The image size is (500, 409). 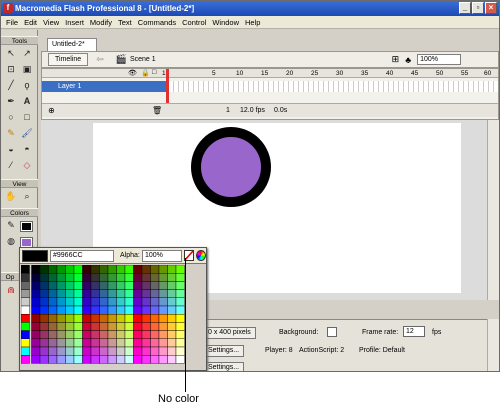 What do you see at coordinates (27, 133) in the screenshot?
I see `brush-tool-icon: 🖌` at bounding box center [27, 133].